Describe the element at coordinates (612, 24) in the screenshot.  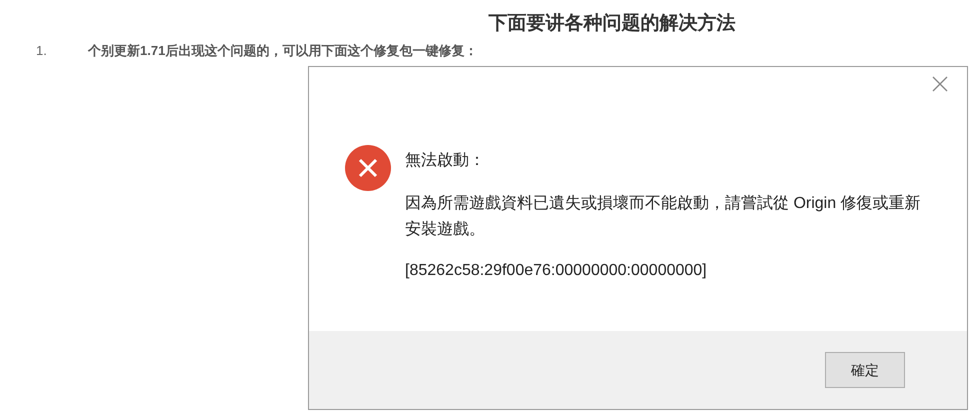
I see `page-heading: 下面要讲各种问题的解决方法` at that location.